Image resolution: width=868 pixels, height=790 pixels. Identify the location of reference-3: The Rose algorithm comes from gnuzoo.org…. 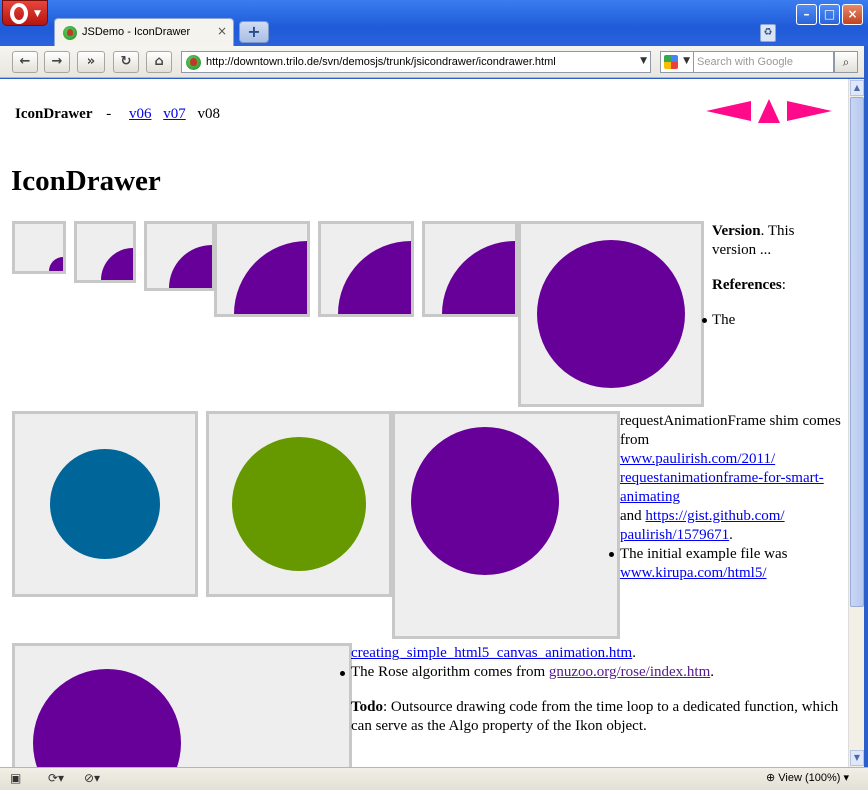
(532, 672).